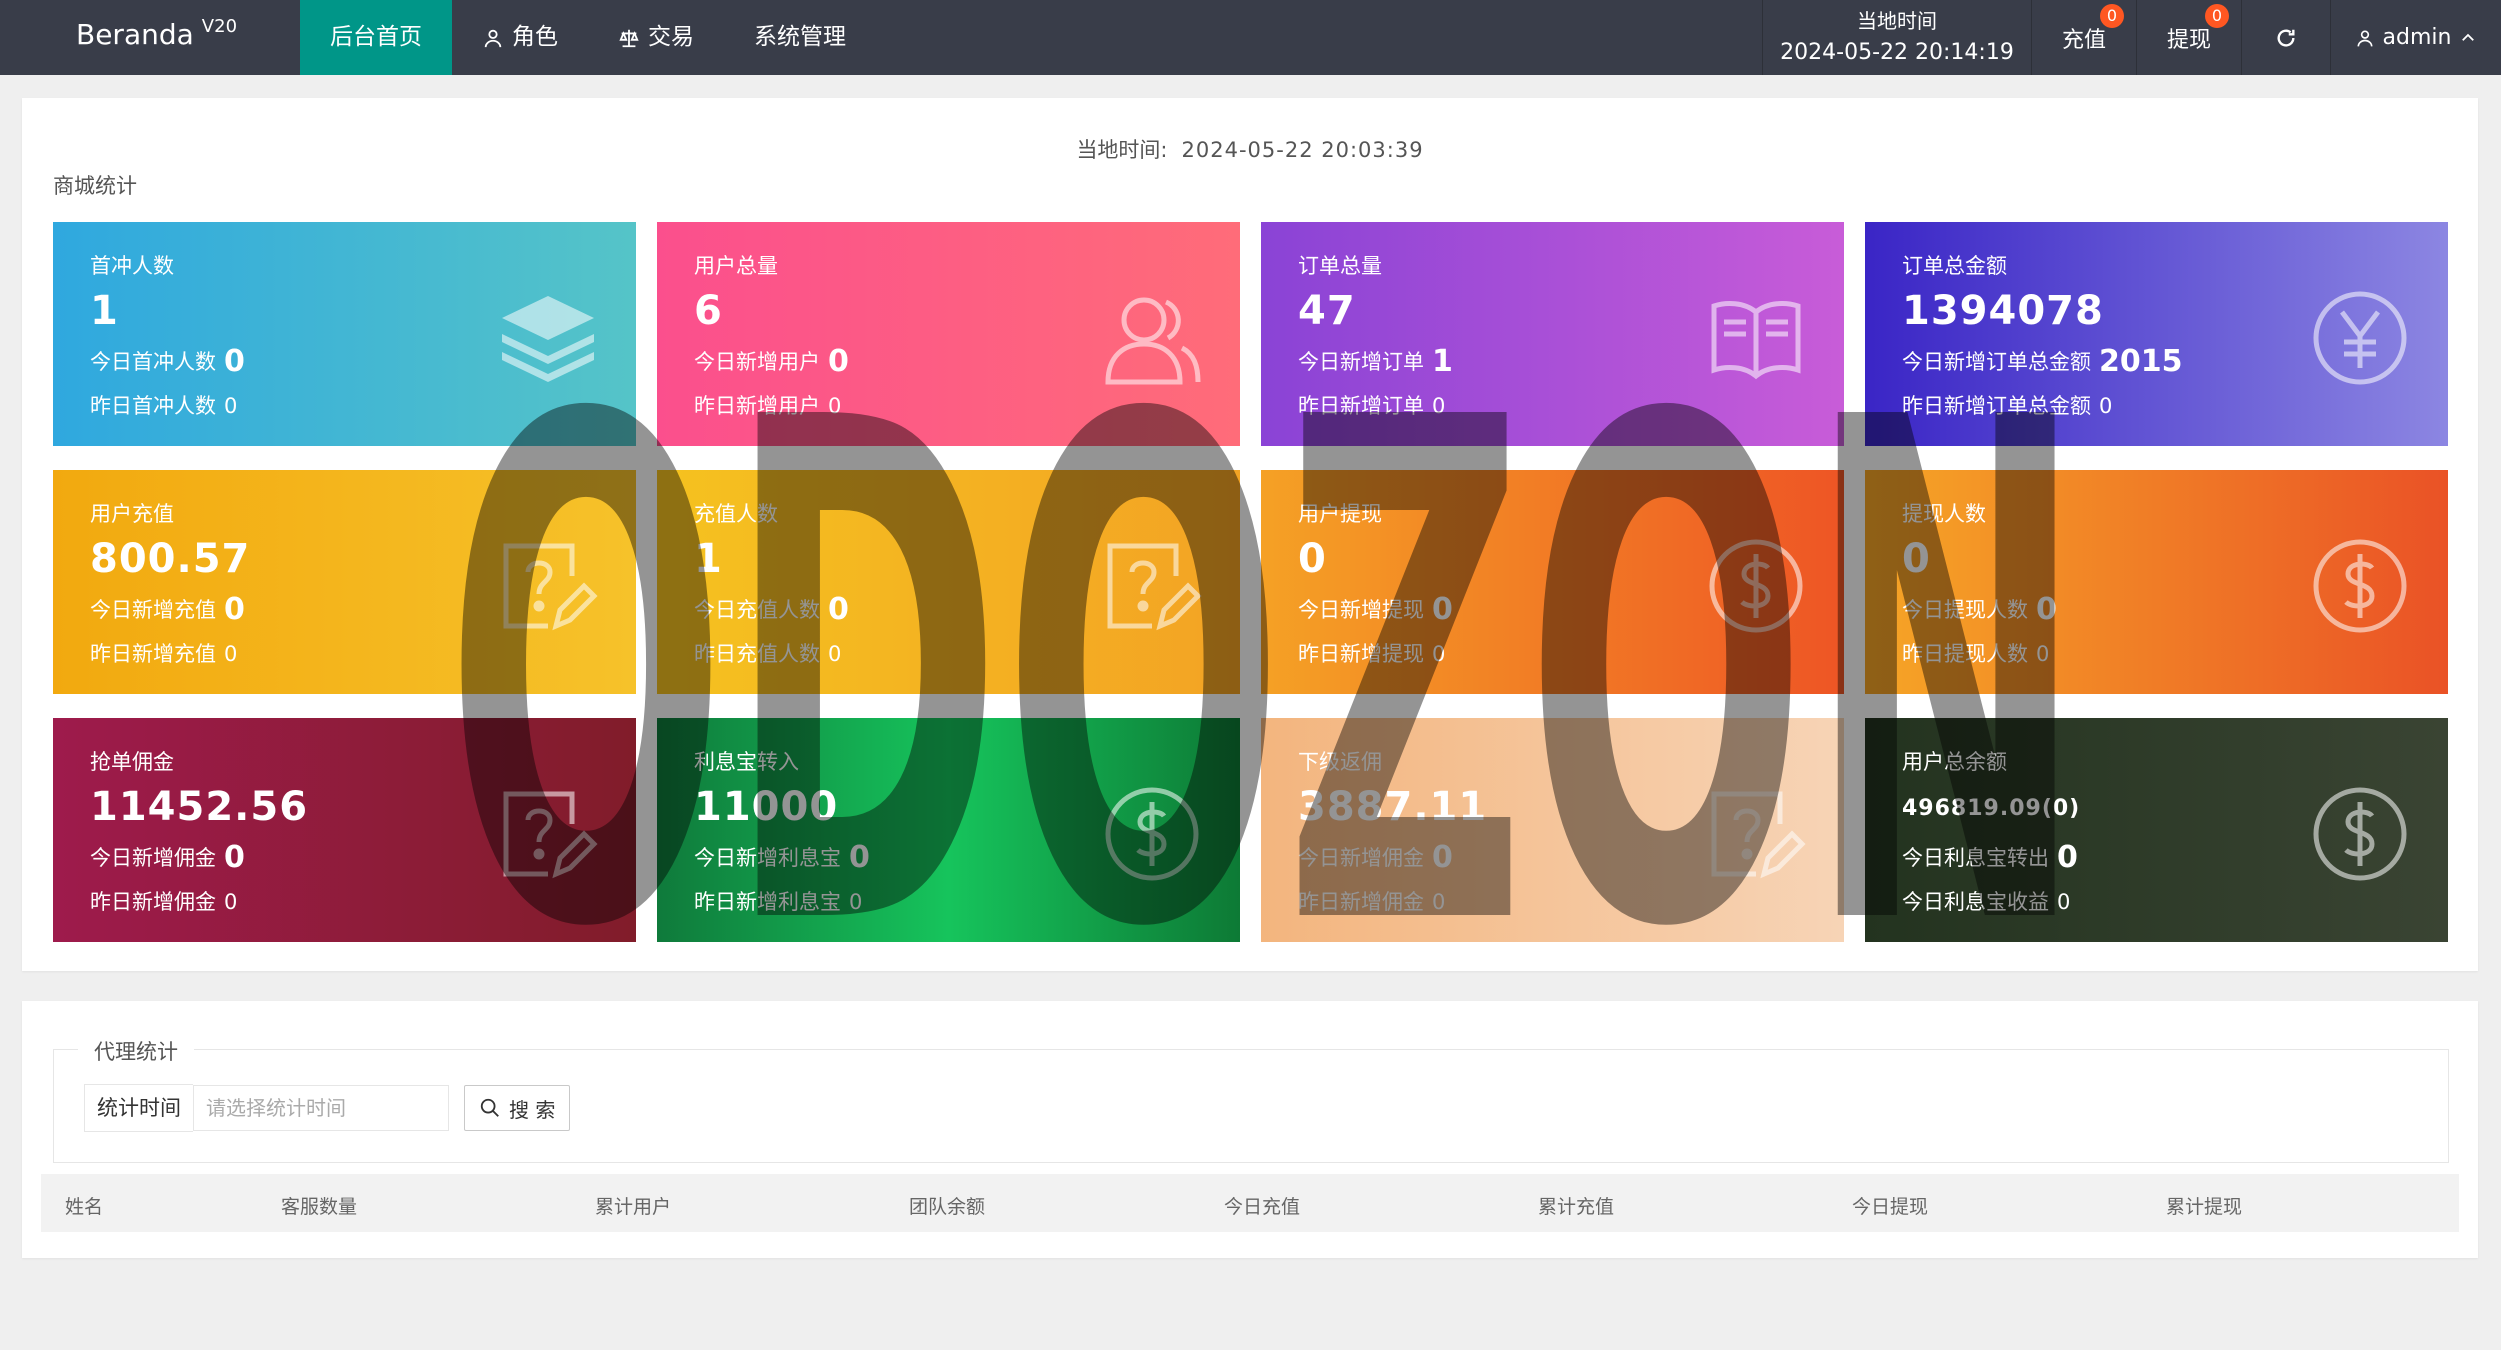 The image size is (2501, 1350). I want to click on stat-title: 利息宝转入, so click(746, 762).